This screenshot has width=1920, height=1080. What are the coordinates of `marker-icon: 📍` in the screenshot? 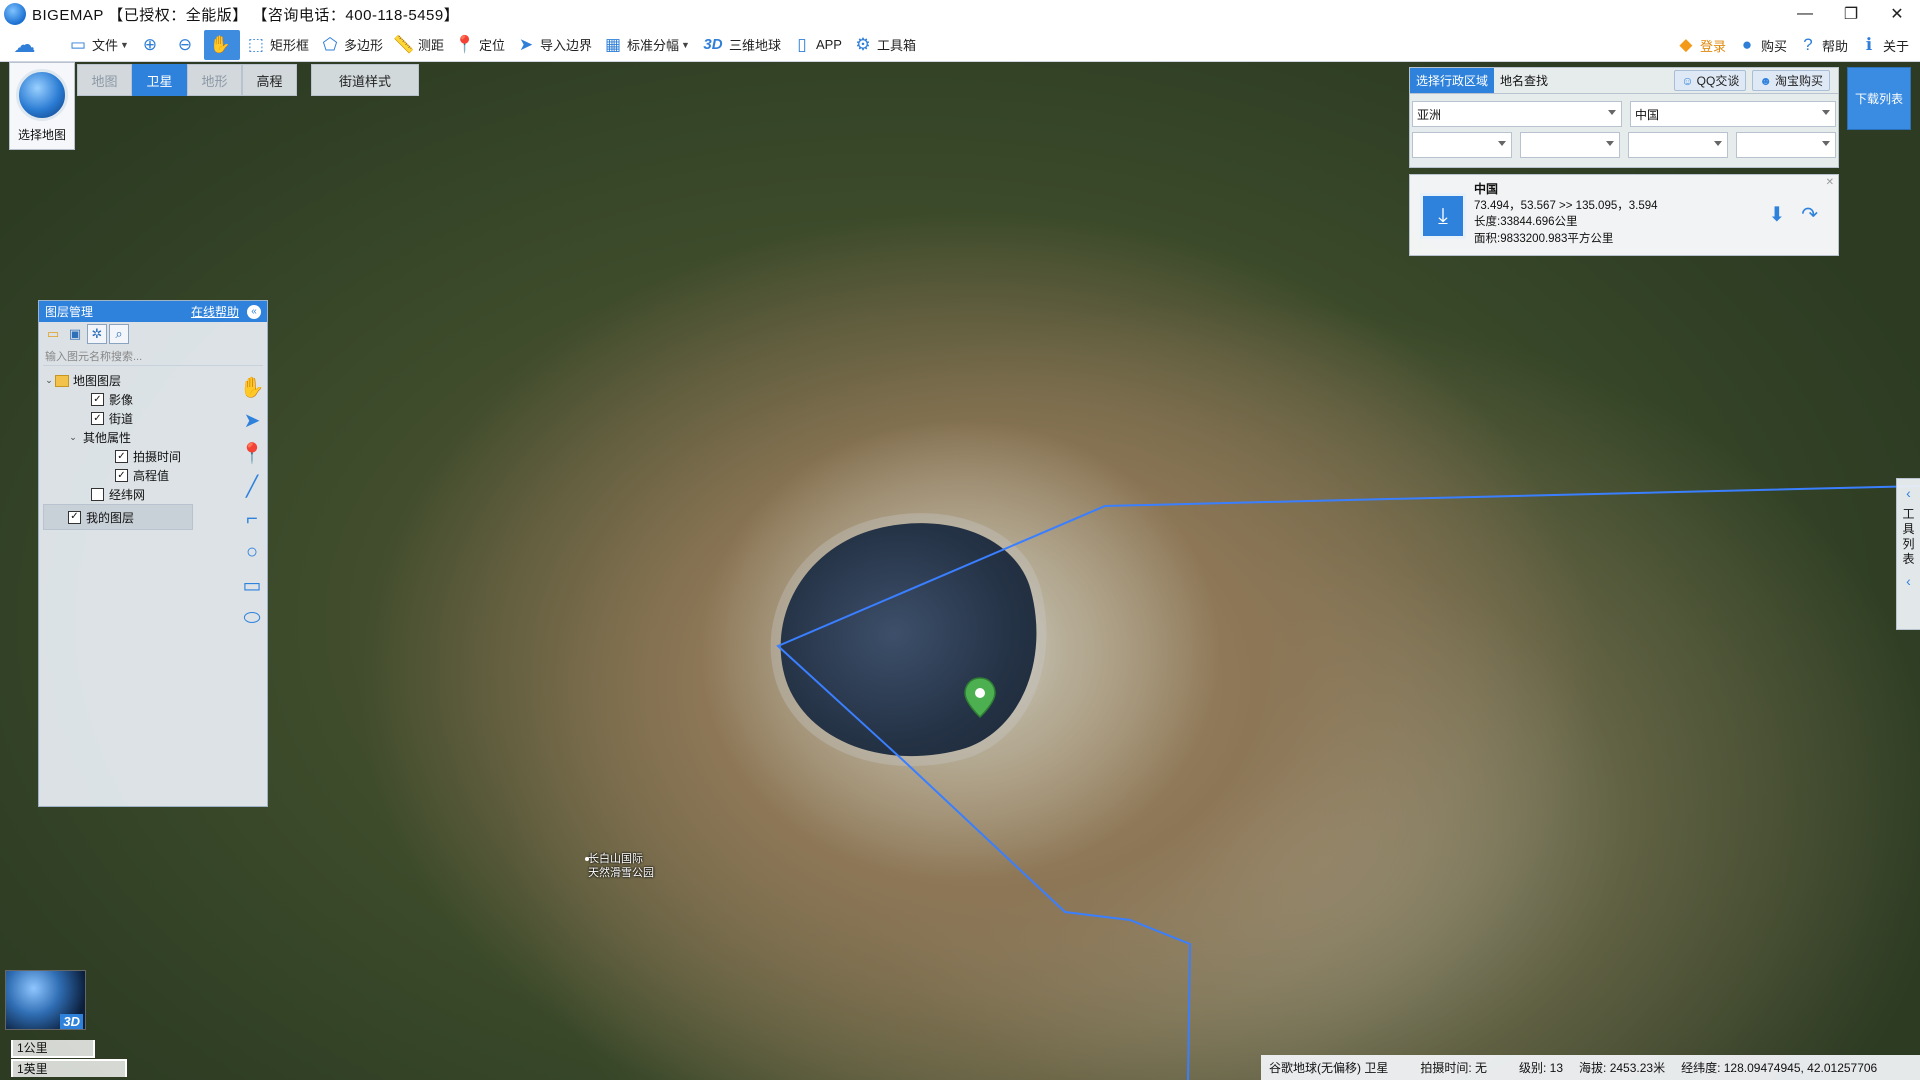 It's located at (252, 453).